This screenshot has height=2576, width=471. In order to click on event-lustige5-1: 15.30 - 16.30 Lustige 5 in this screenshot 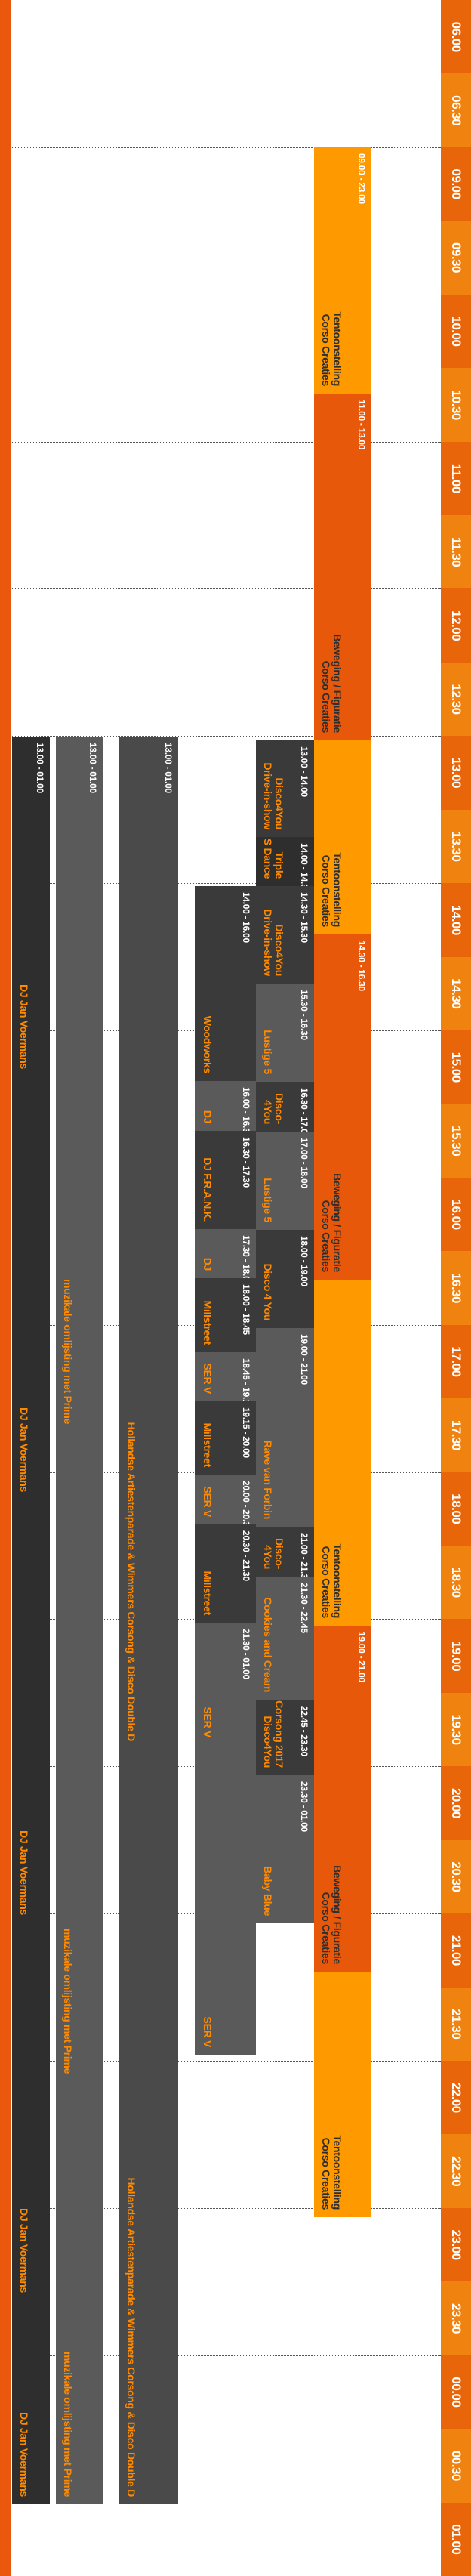, I will do `click(285, 1033)`.